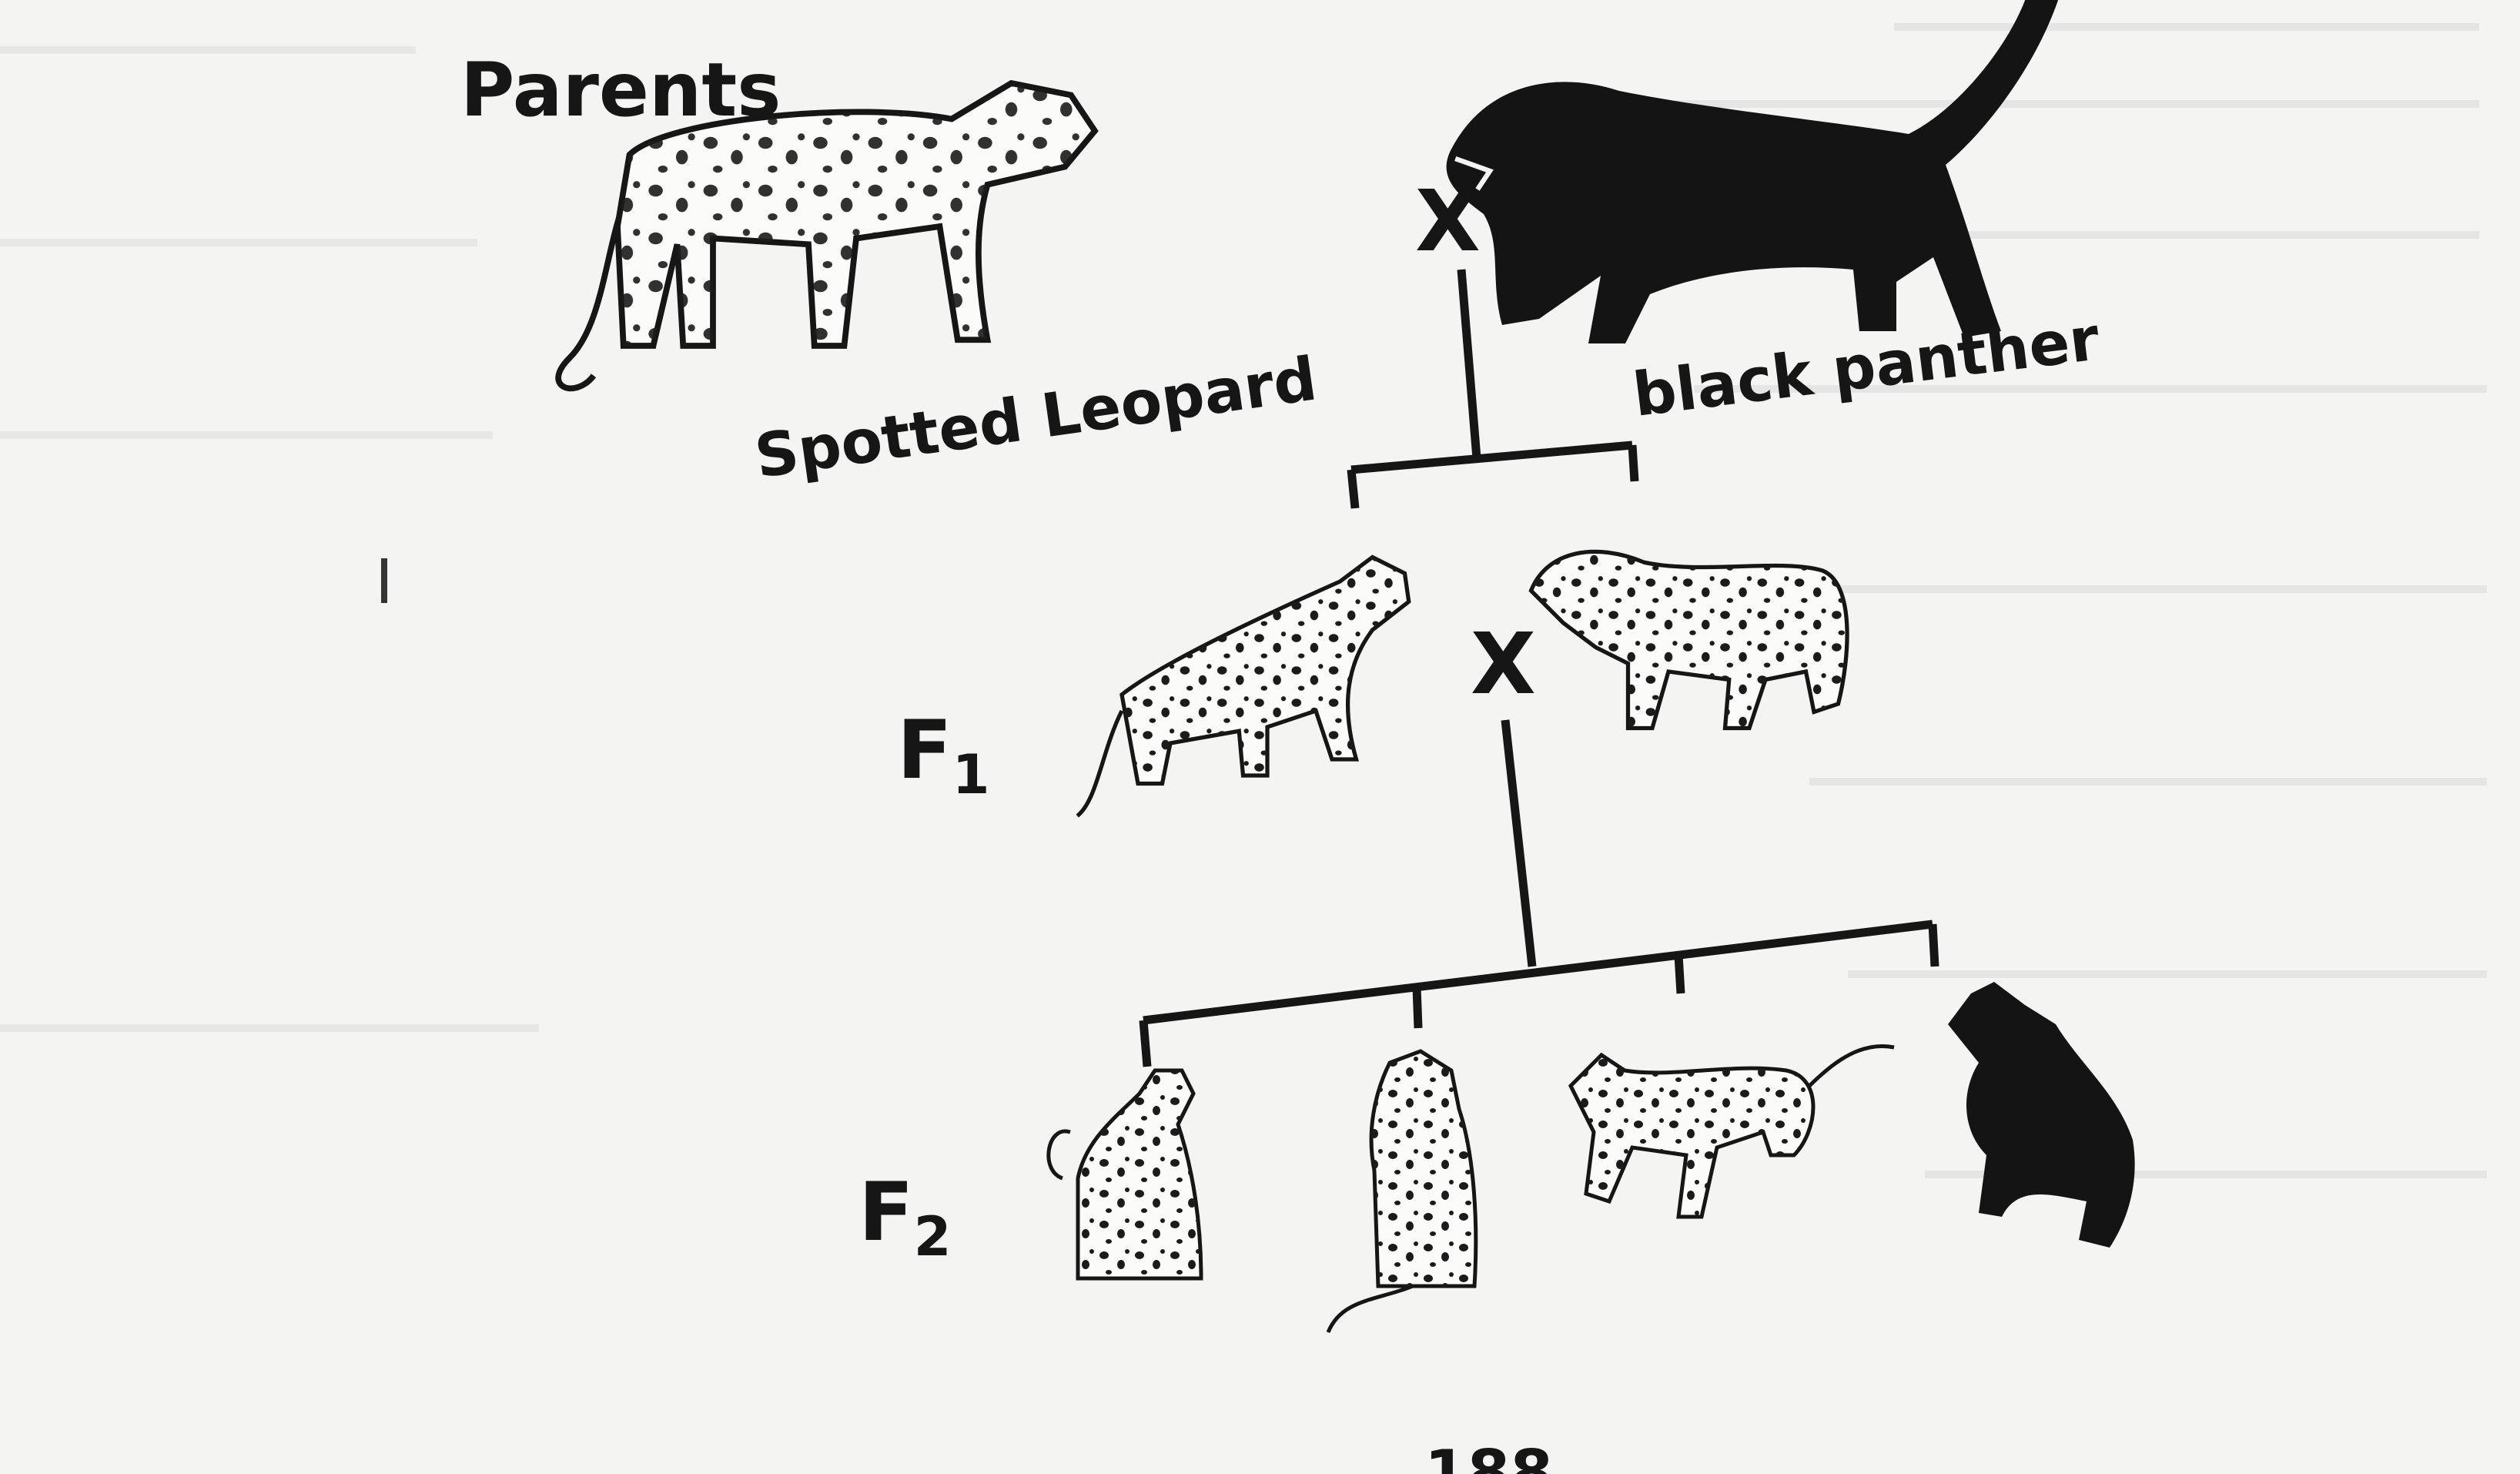 Image resolution: width=2520 pixels, height=1474 pixels. What do you see at coordinates (1035, 417) in the screenshot?
I see `spotted-leopard-label: Spotted Leopard` at bounding box center [1035, 417].